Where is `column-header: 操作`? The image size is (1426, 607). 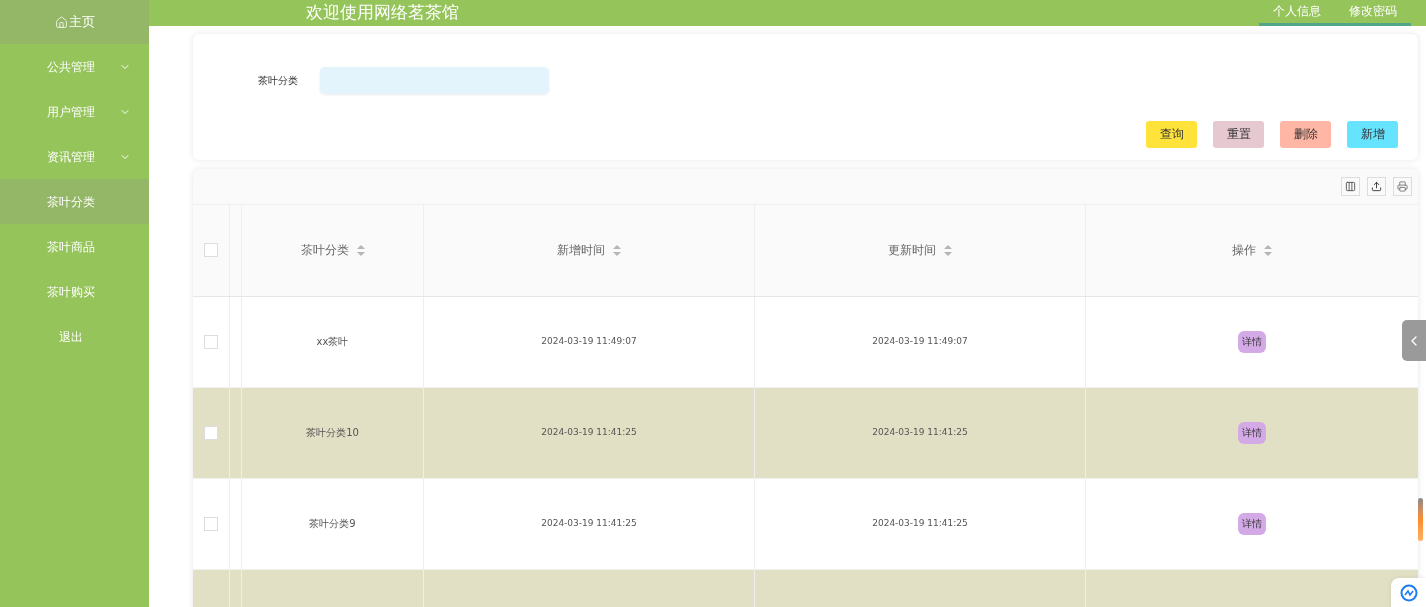 column-header: 操作 is located at coordinates (1252, 250).